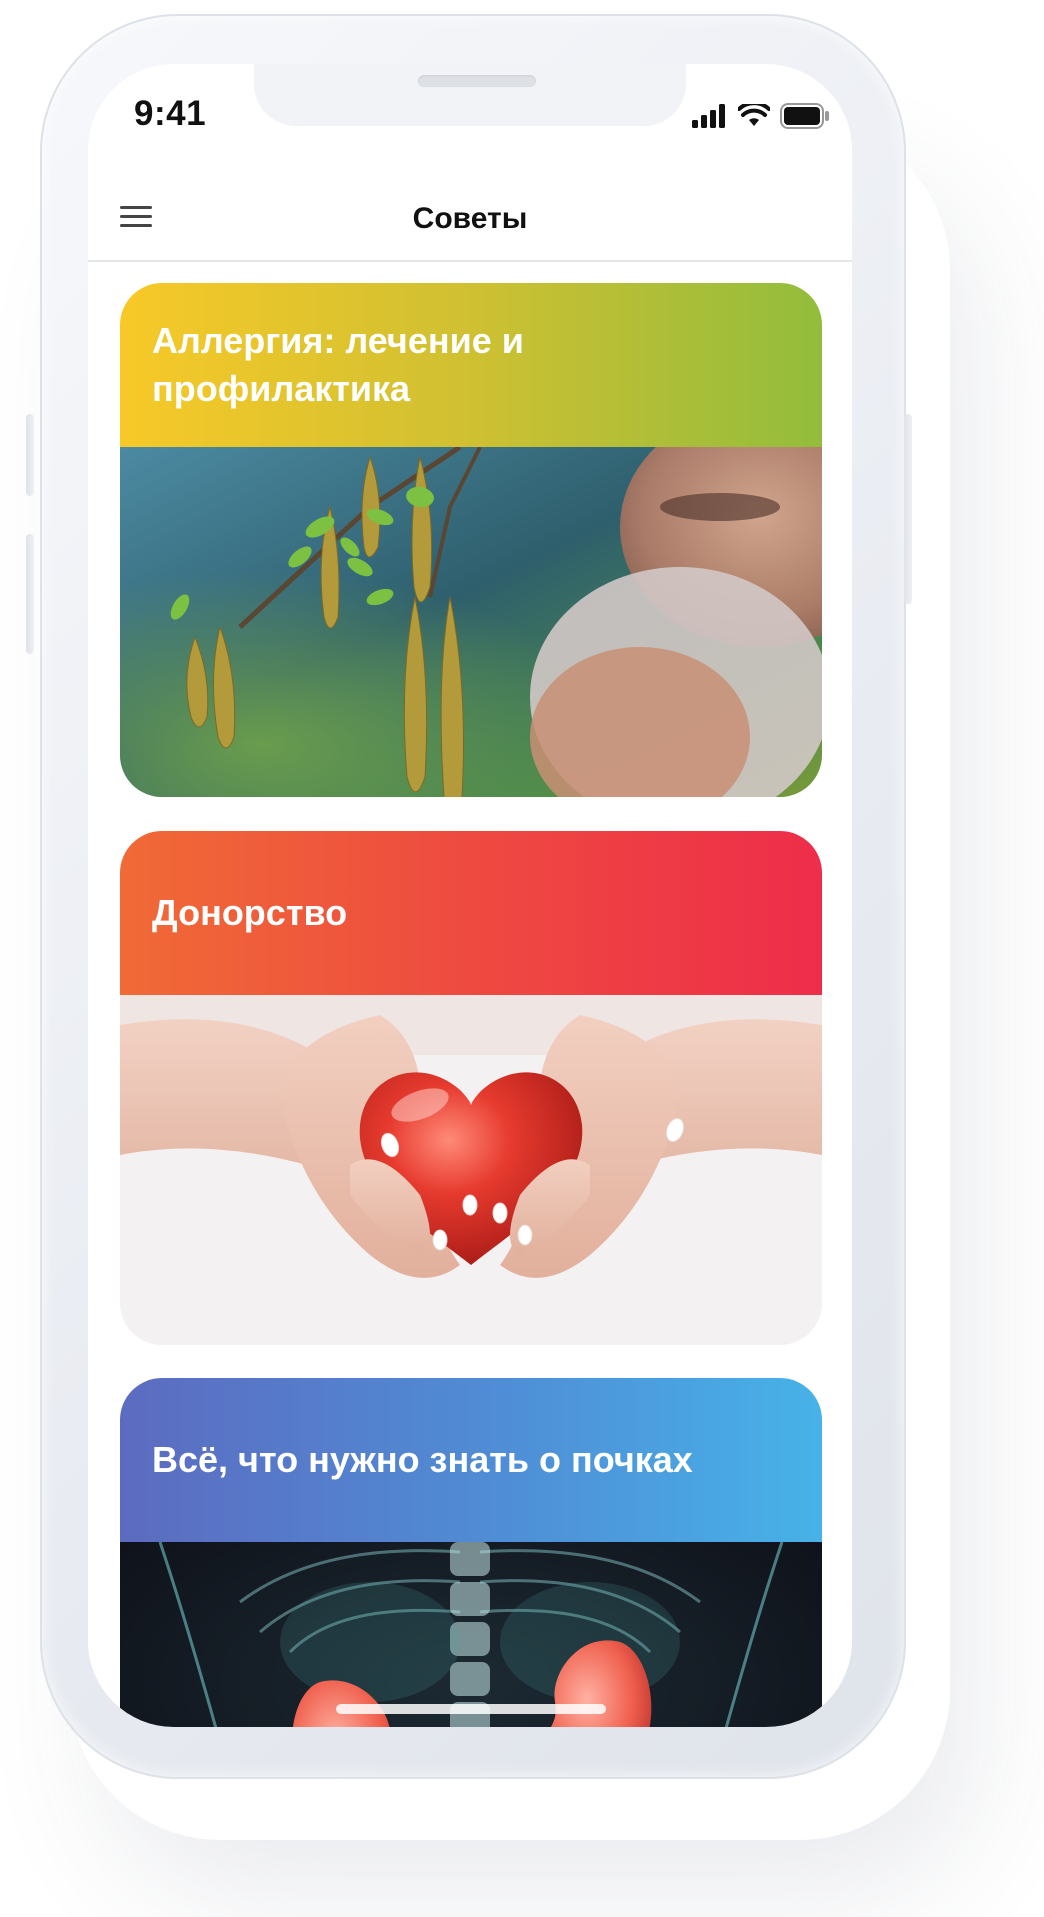 The height and width of the screenshot is (1917, 1044). I want to click on status-icons, so click(761, 116).